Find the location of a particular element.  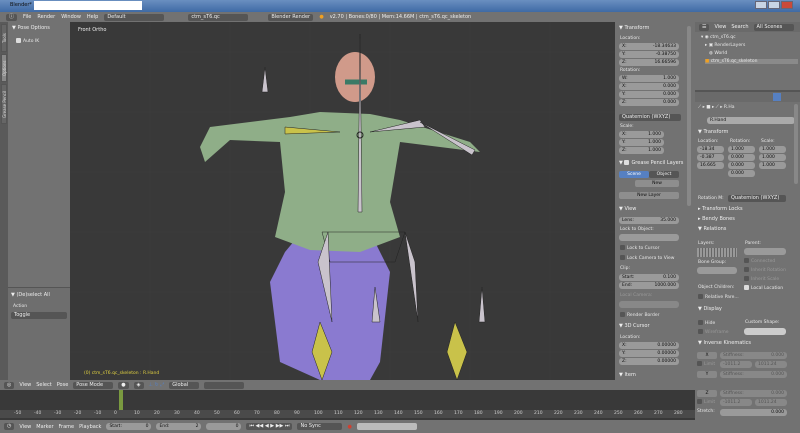

props-scrollbar is located at coordinates (796, 144).